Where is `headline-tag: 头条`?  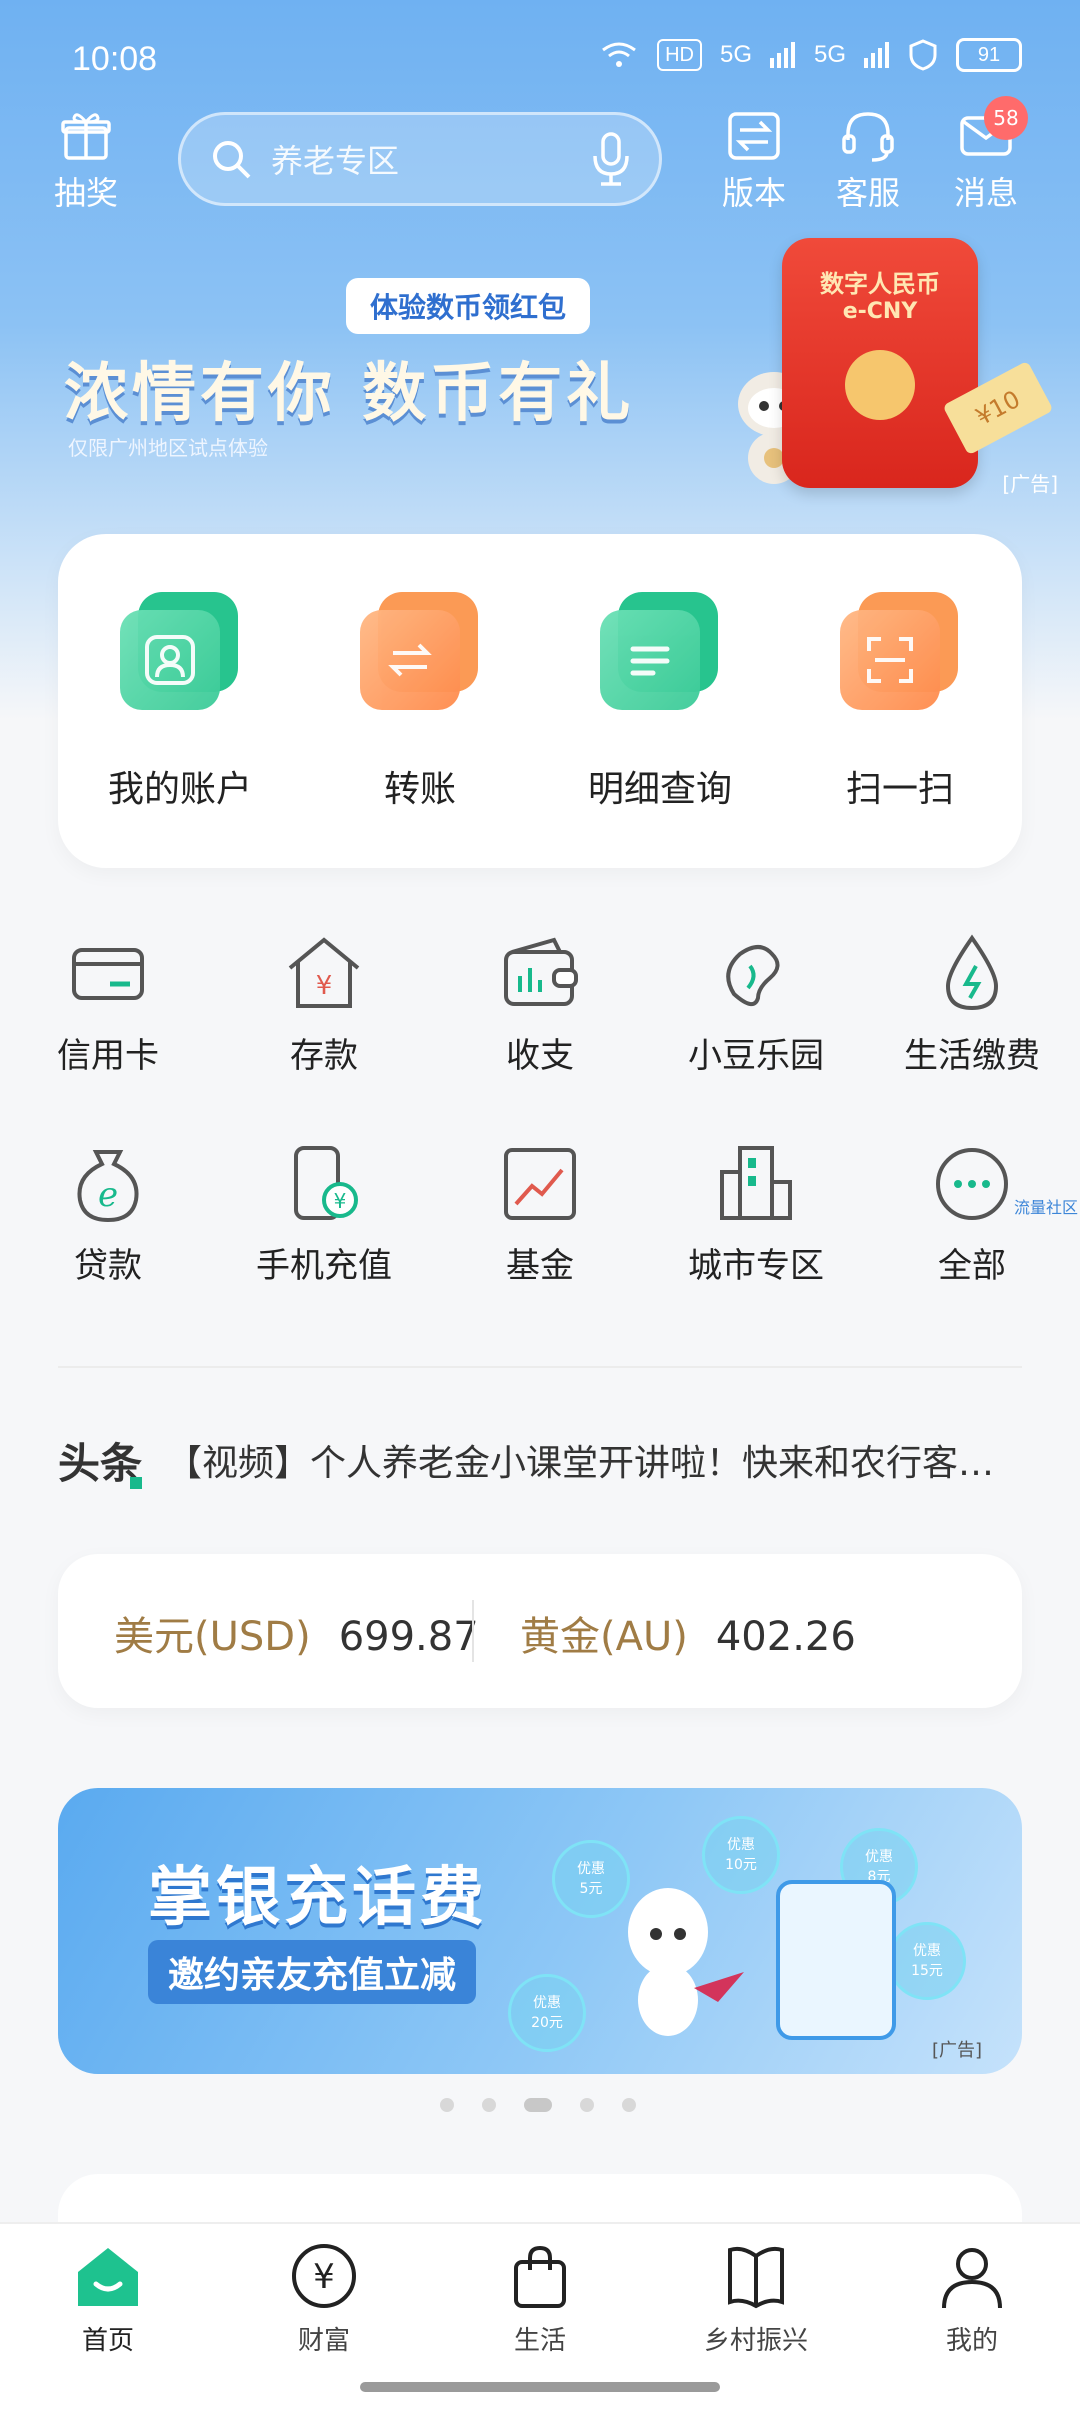
headline-tag: 头条 is located at coordinates (100, 1460).